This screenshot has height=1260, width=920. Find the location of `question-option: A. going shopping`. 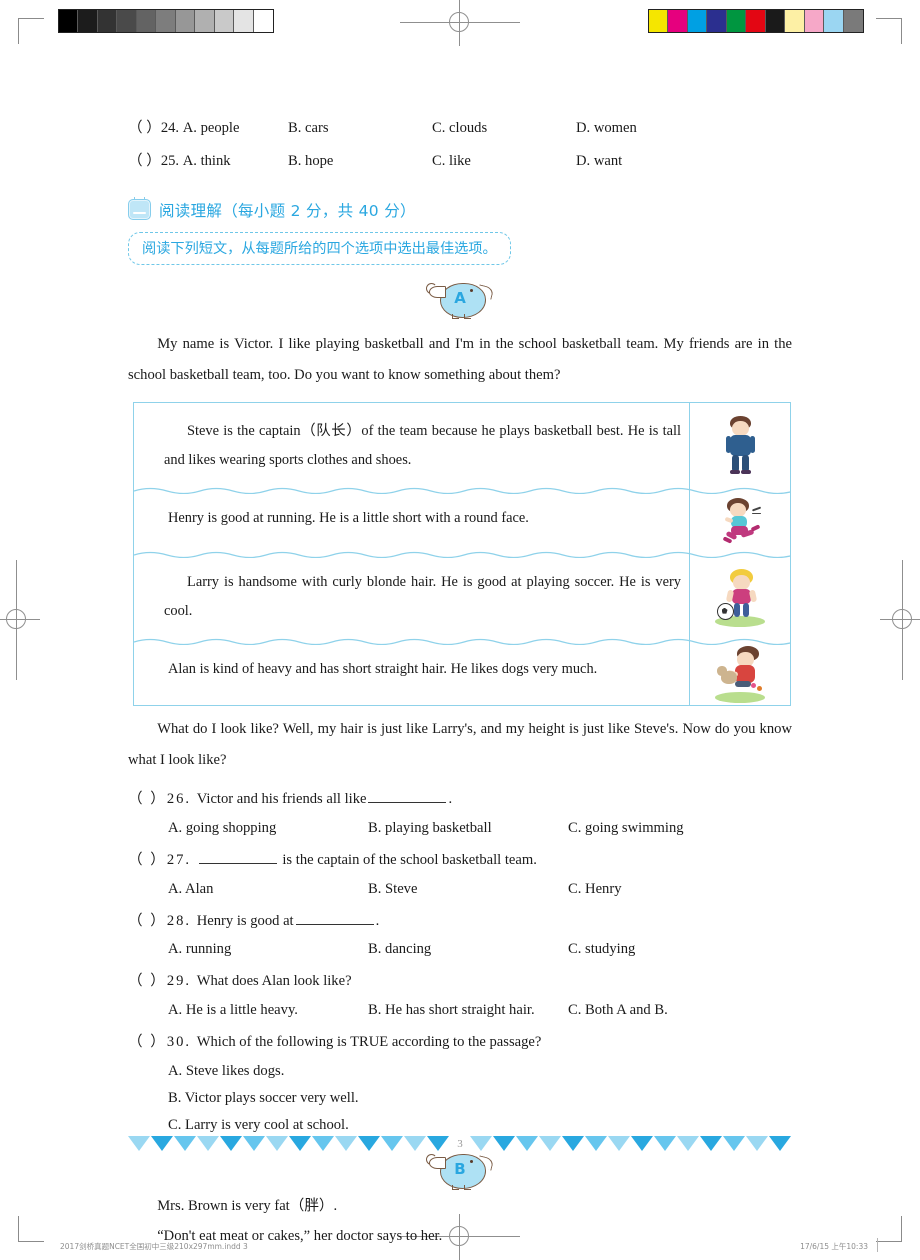

question-option: A. going shopping is located at coordinates (268, 828).